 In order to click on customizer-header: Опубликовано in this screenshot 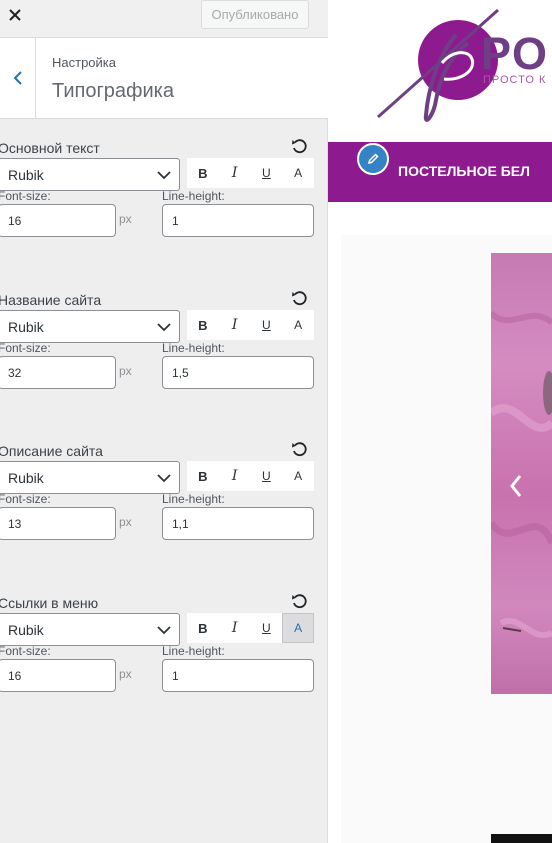, I will do `click(164, 19)`.